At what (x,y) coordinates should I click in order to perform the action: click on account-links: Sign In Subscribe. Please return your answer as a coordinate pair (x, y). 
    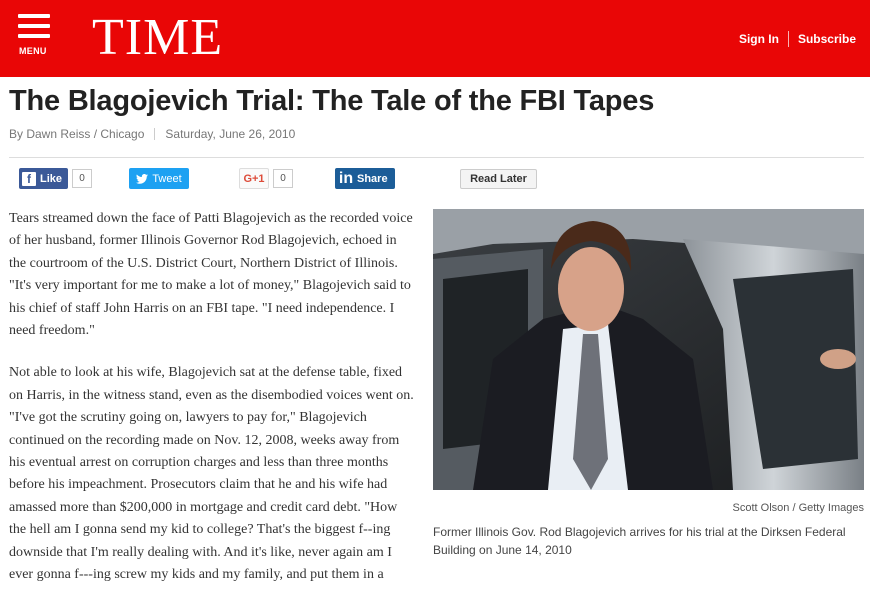
    Looking at the image, I should click on (797, 39).